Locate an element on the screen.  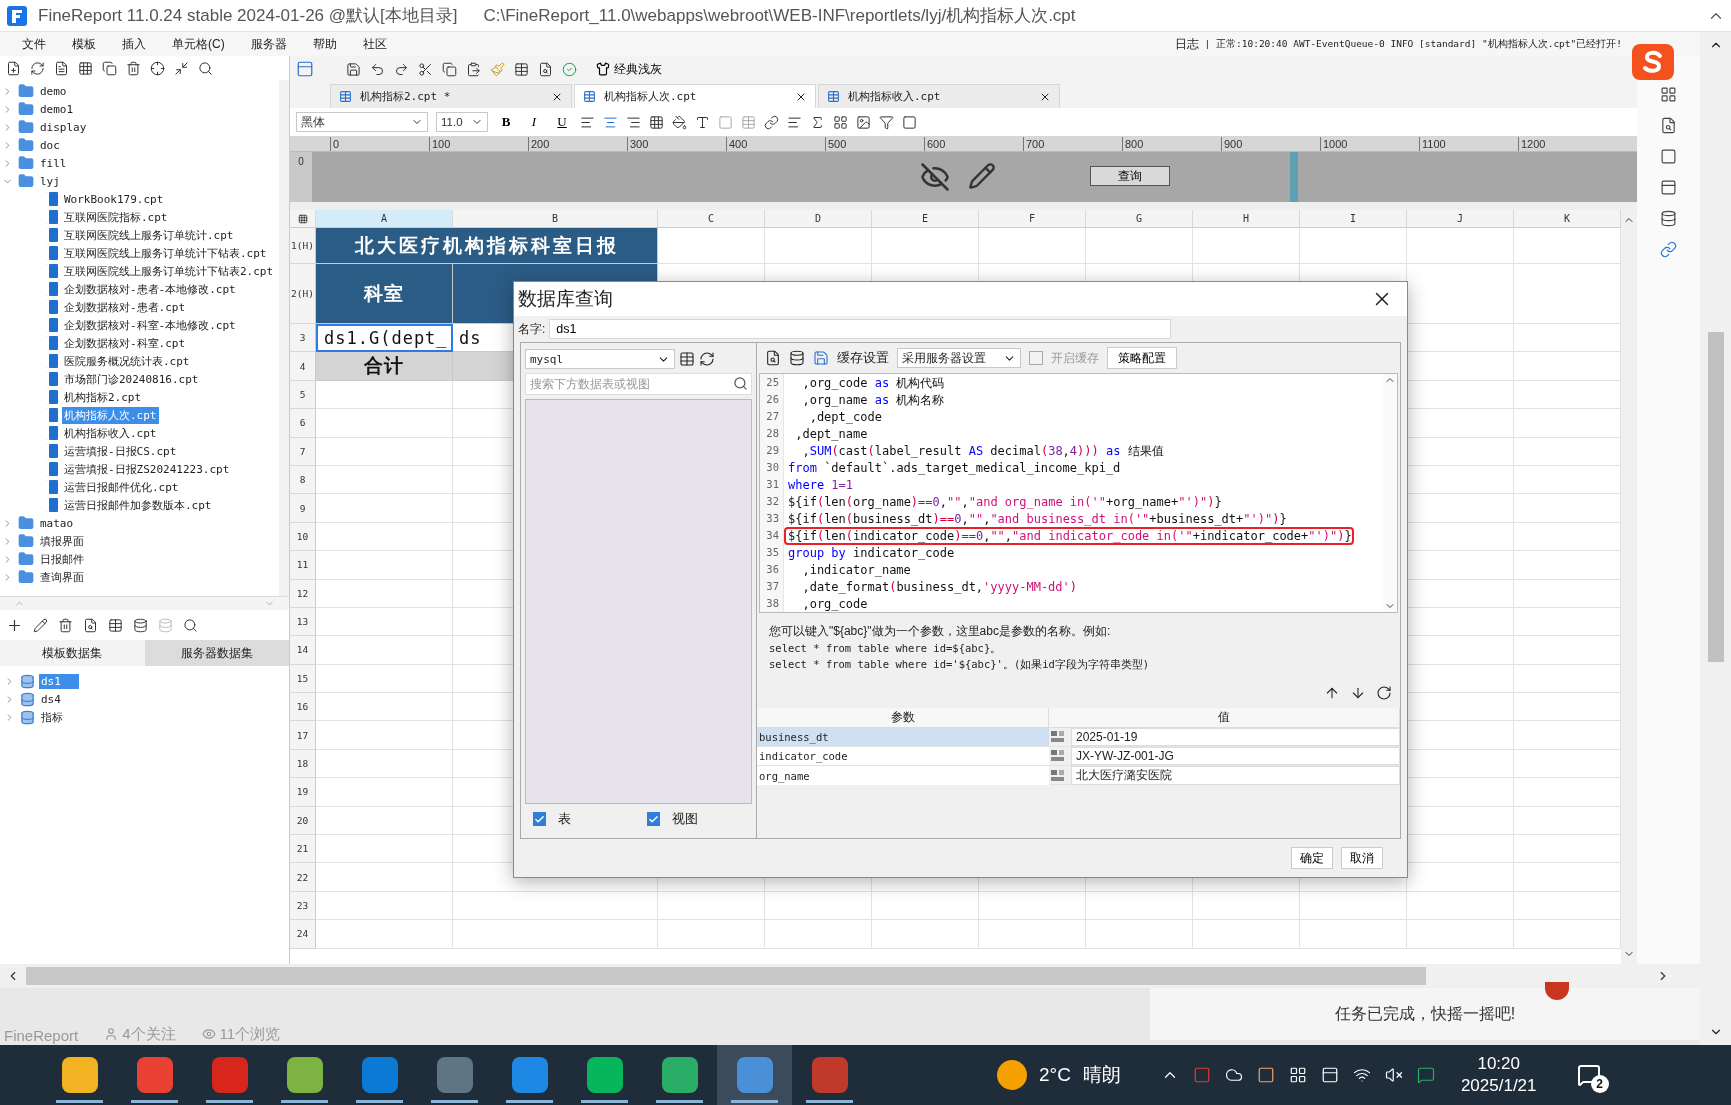
ruler-label: 1000 is located at coordinates (1369, 144).